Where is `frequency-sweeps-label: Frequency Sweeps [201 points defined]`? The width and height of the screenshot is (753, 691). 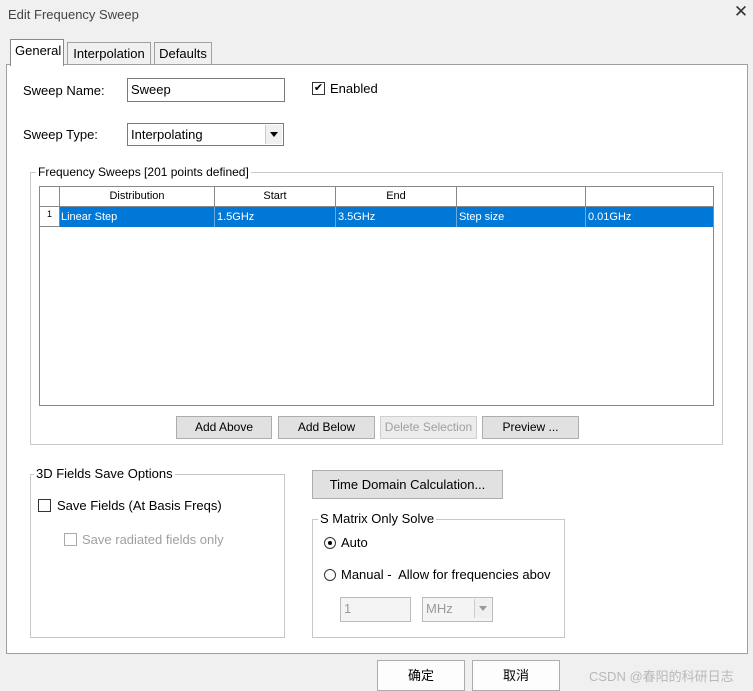 frequency-sweeps-label: Frequency Sweeps [201 points defined] is located at coordinates (143, 172).